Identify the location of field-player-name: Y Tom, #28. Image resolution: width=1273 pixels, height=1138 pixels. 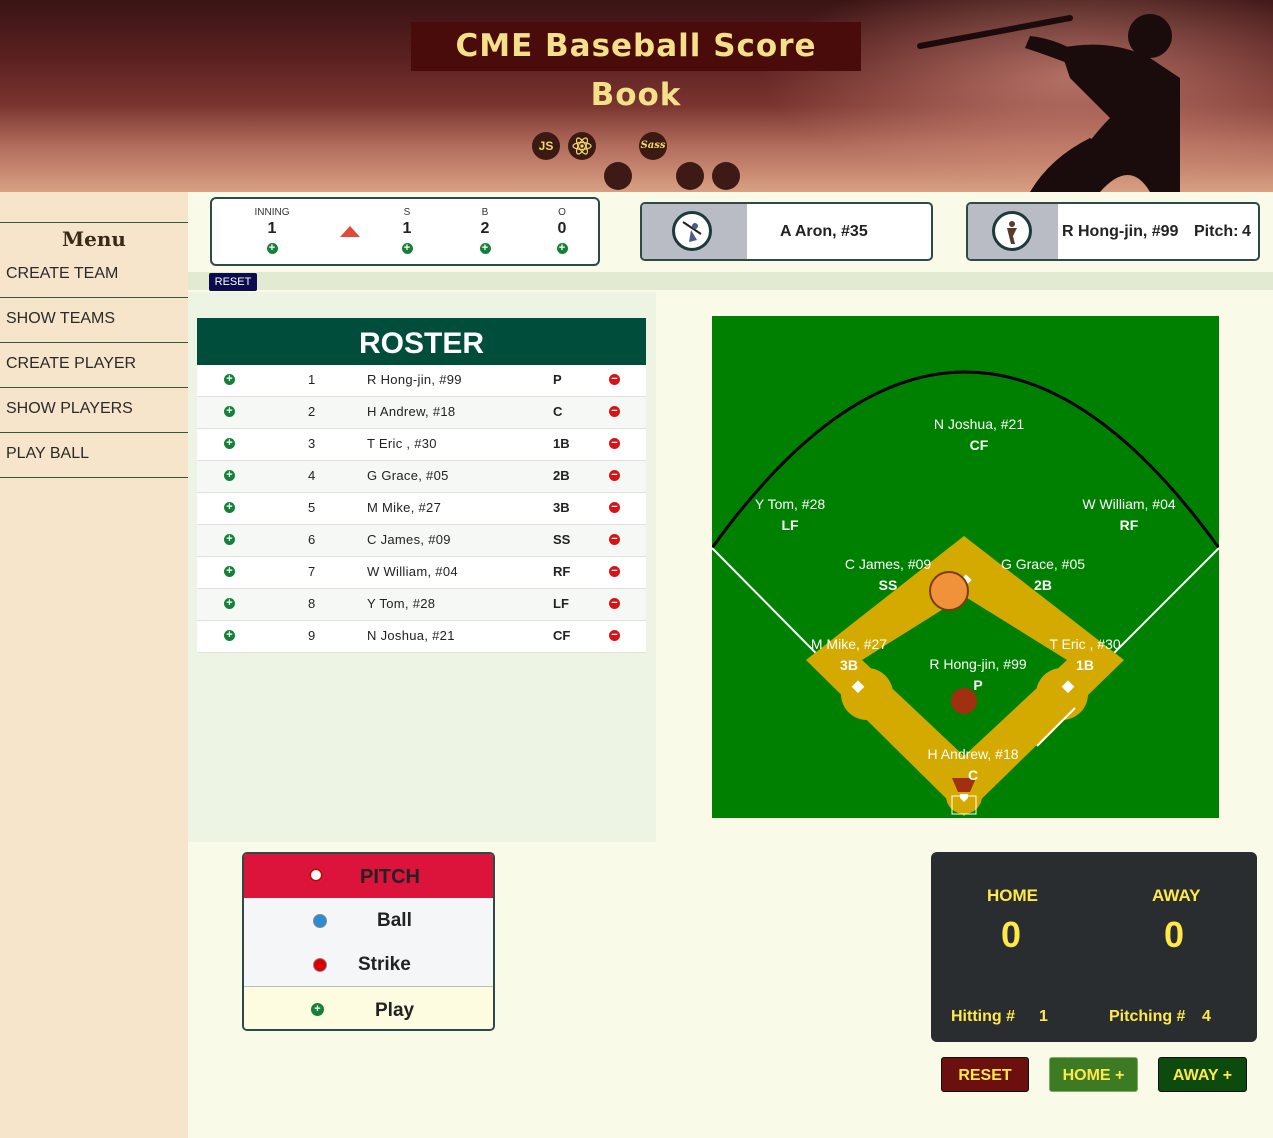
(790, 504).